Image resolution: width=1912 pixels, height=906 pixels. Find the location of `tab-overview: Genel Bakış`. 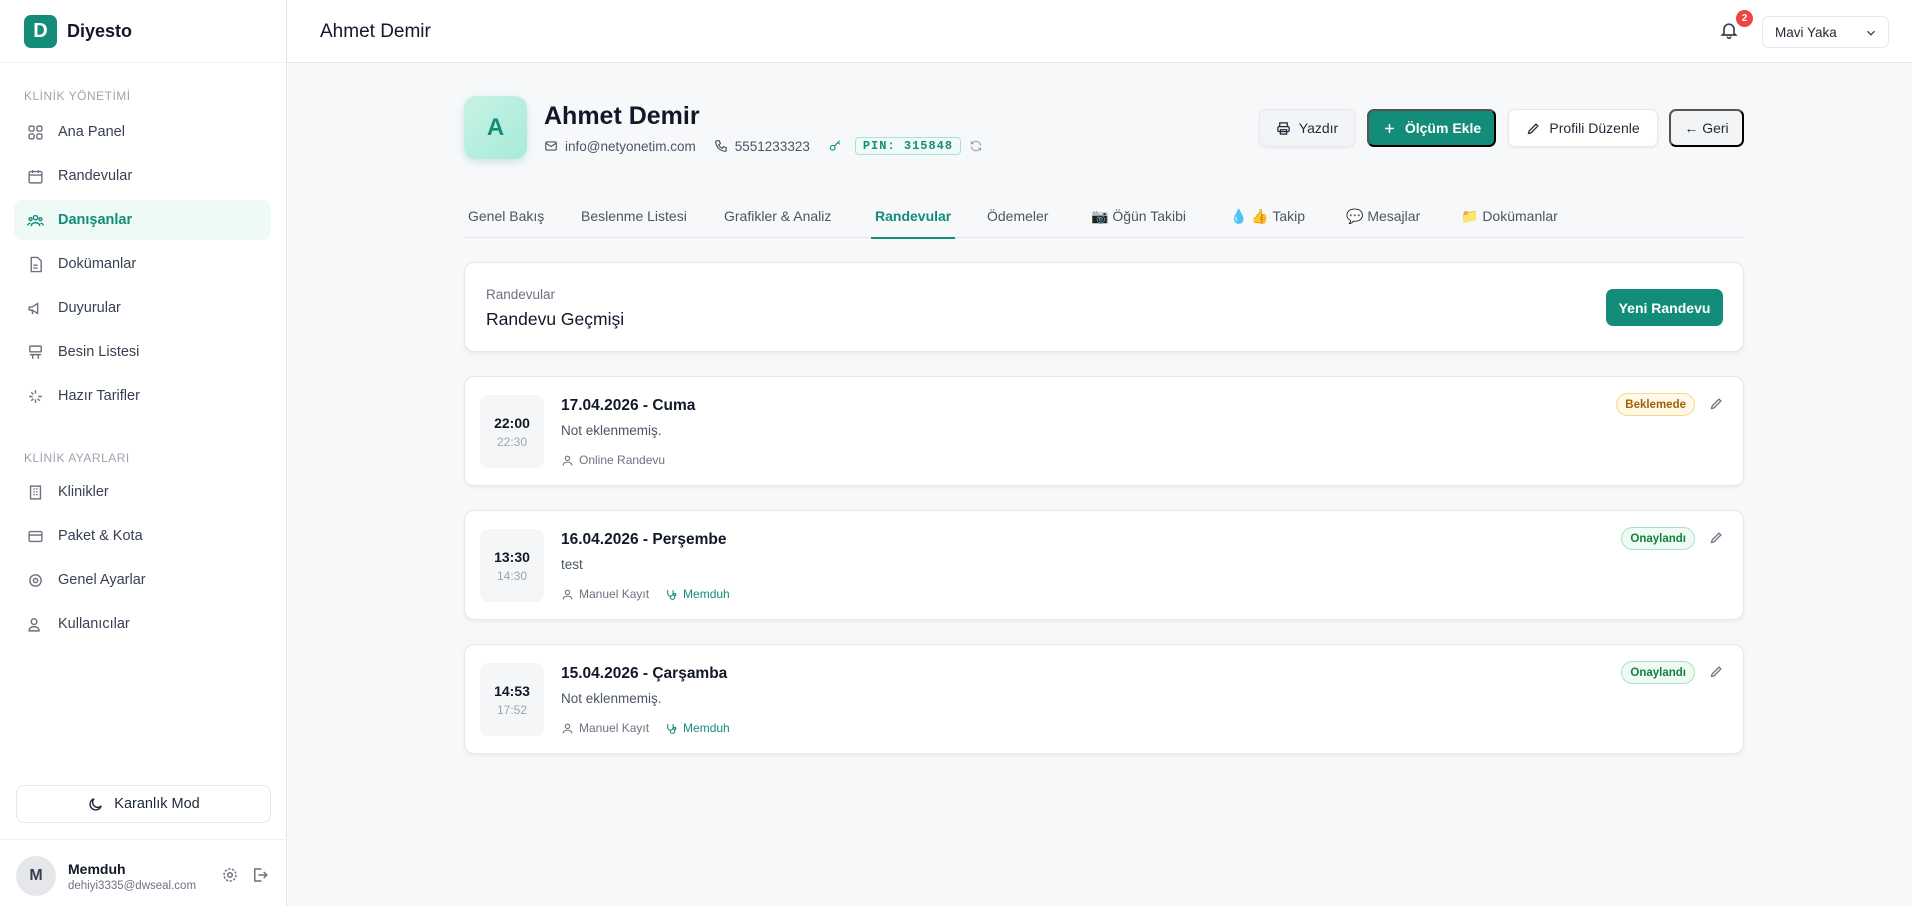

tab-overview: Genel Bakış is located at coordinates (506, 216).